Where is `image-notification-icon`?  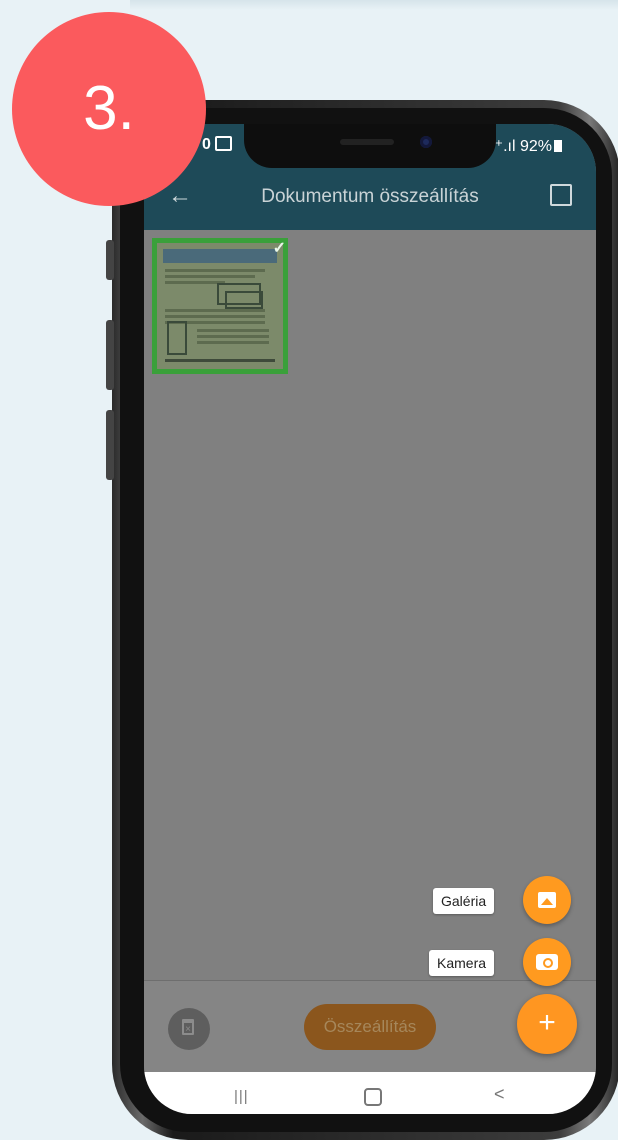 image-notification-icon is located at coordinates (223, 143).